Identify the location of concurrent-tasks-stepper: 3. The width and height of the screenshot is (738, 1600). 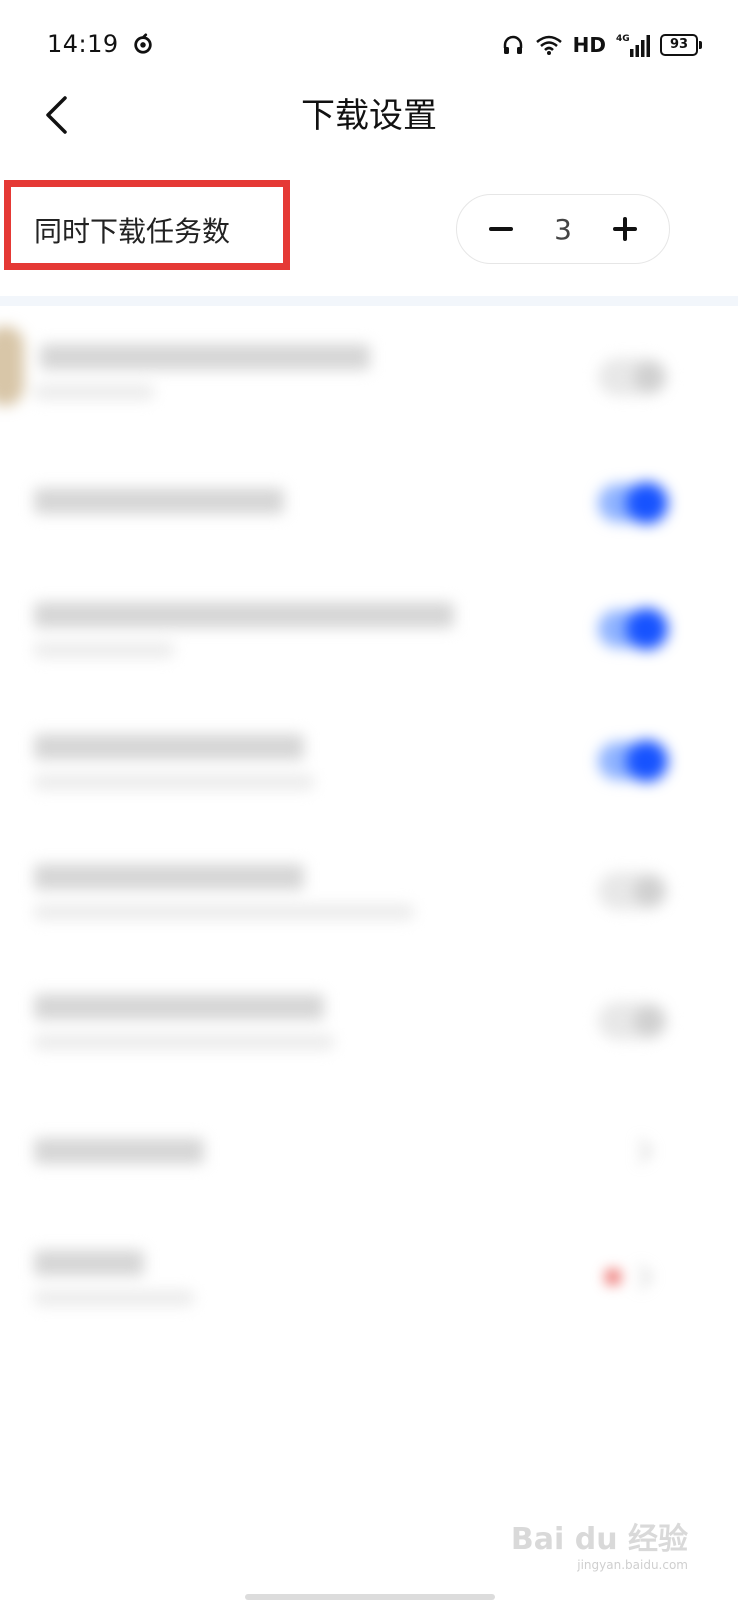
(563, 229).